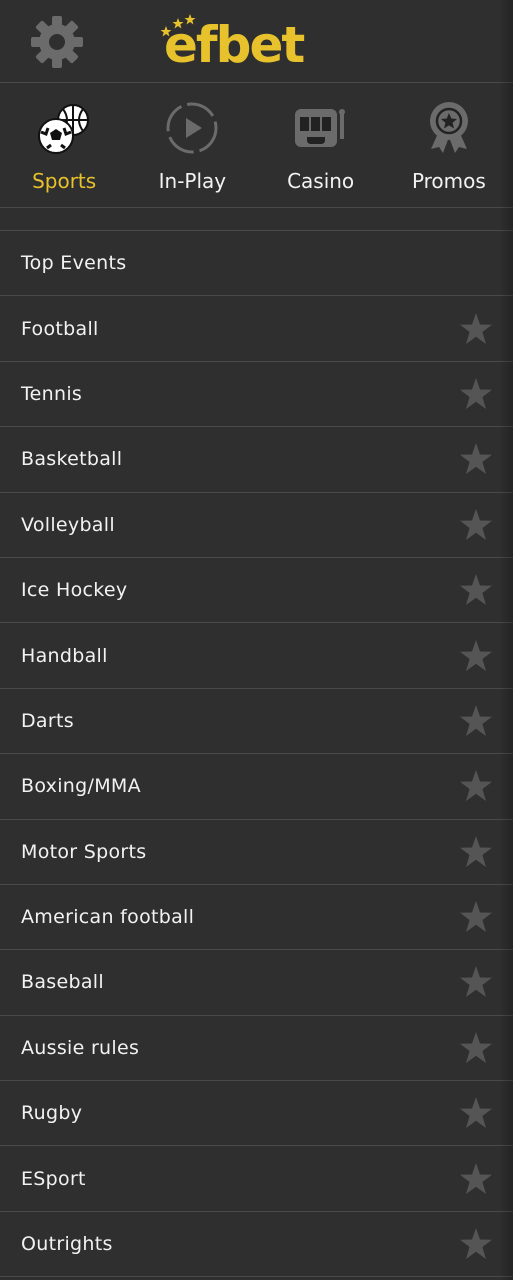 This screenshot has width=513, height=1280. I want to click on gear-icon, so click(57, 42).